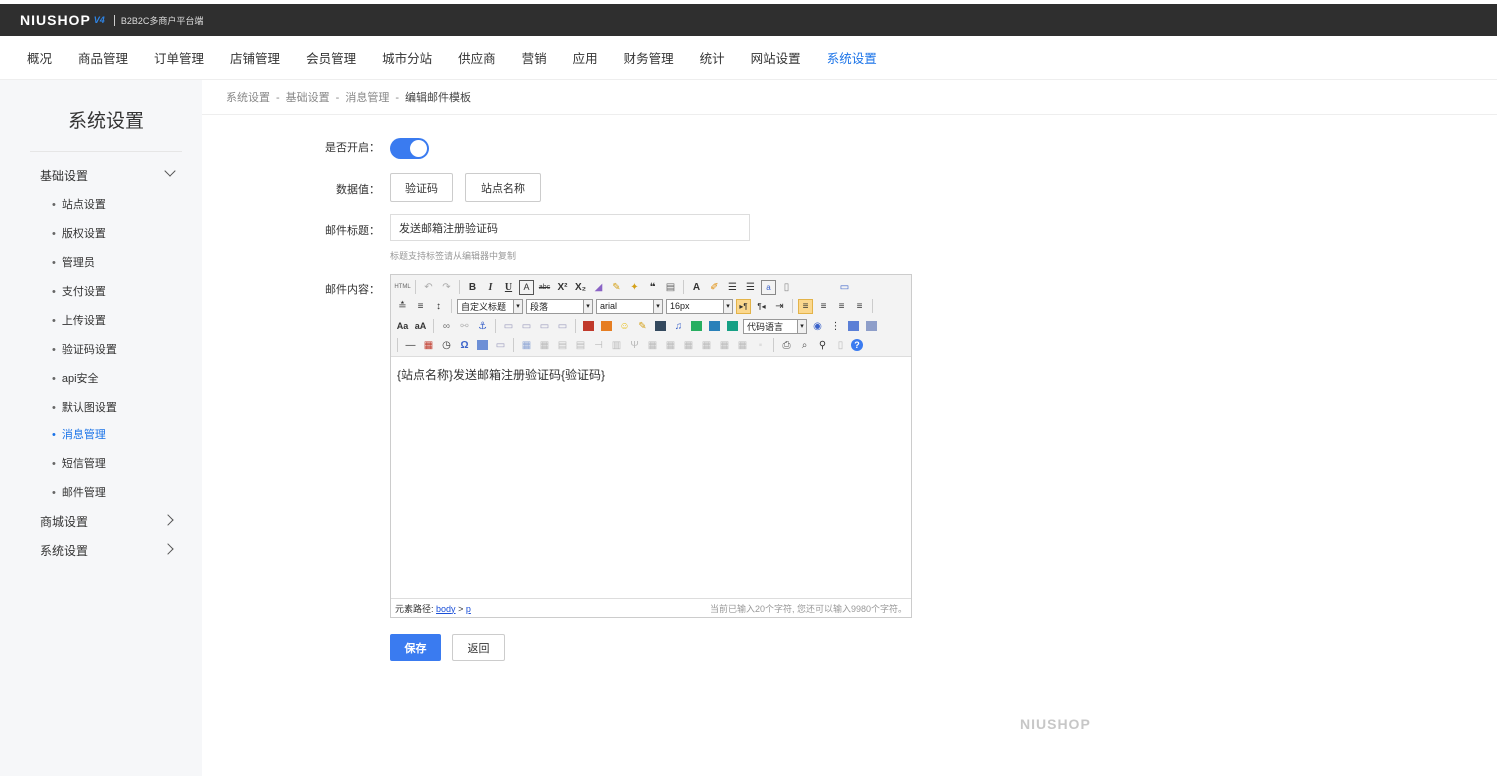 This screenshot has width=1497, height=776. I want to click on breadcrumb-item: 系统设置, so click(248, 98).